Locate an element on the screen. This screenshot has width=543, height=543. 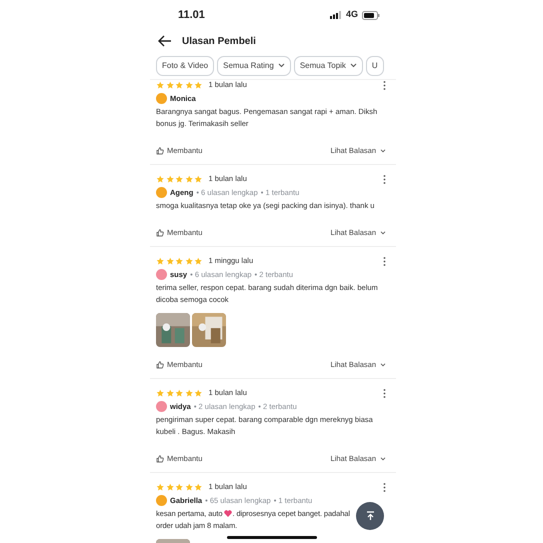
page-title: Ulasan Pembeli is located at coordinates (219, 41).